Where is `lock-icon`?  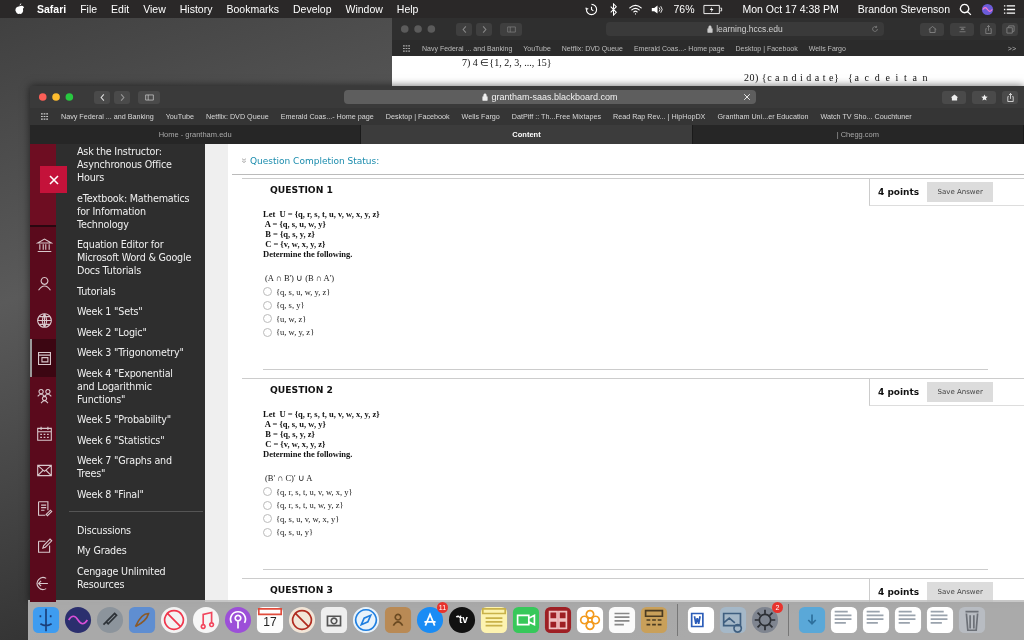
lock-icon is located at coordinates (485, 97).